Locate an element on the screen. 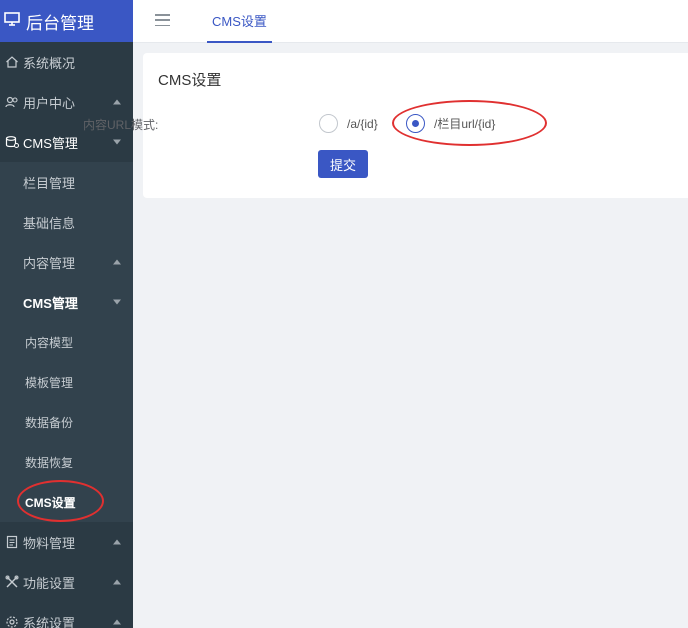 The height and width of the screenshot is (628, 688). document-icon is located at coordinates (11, 542).